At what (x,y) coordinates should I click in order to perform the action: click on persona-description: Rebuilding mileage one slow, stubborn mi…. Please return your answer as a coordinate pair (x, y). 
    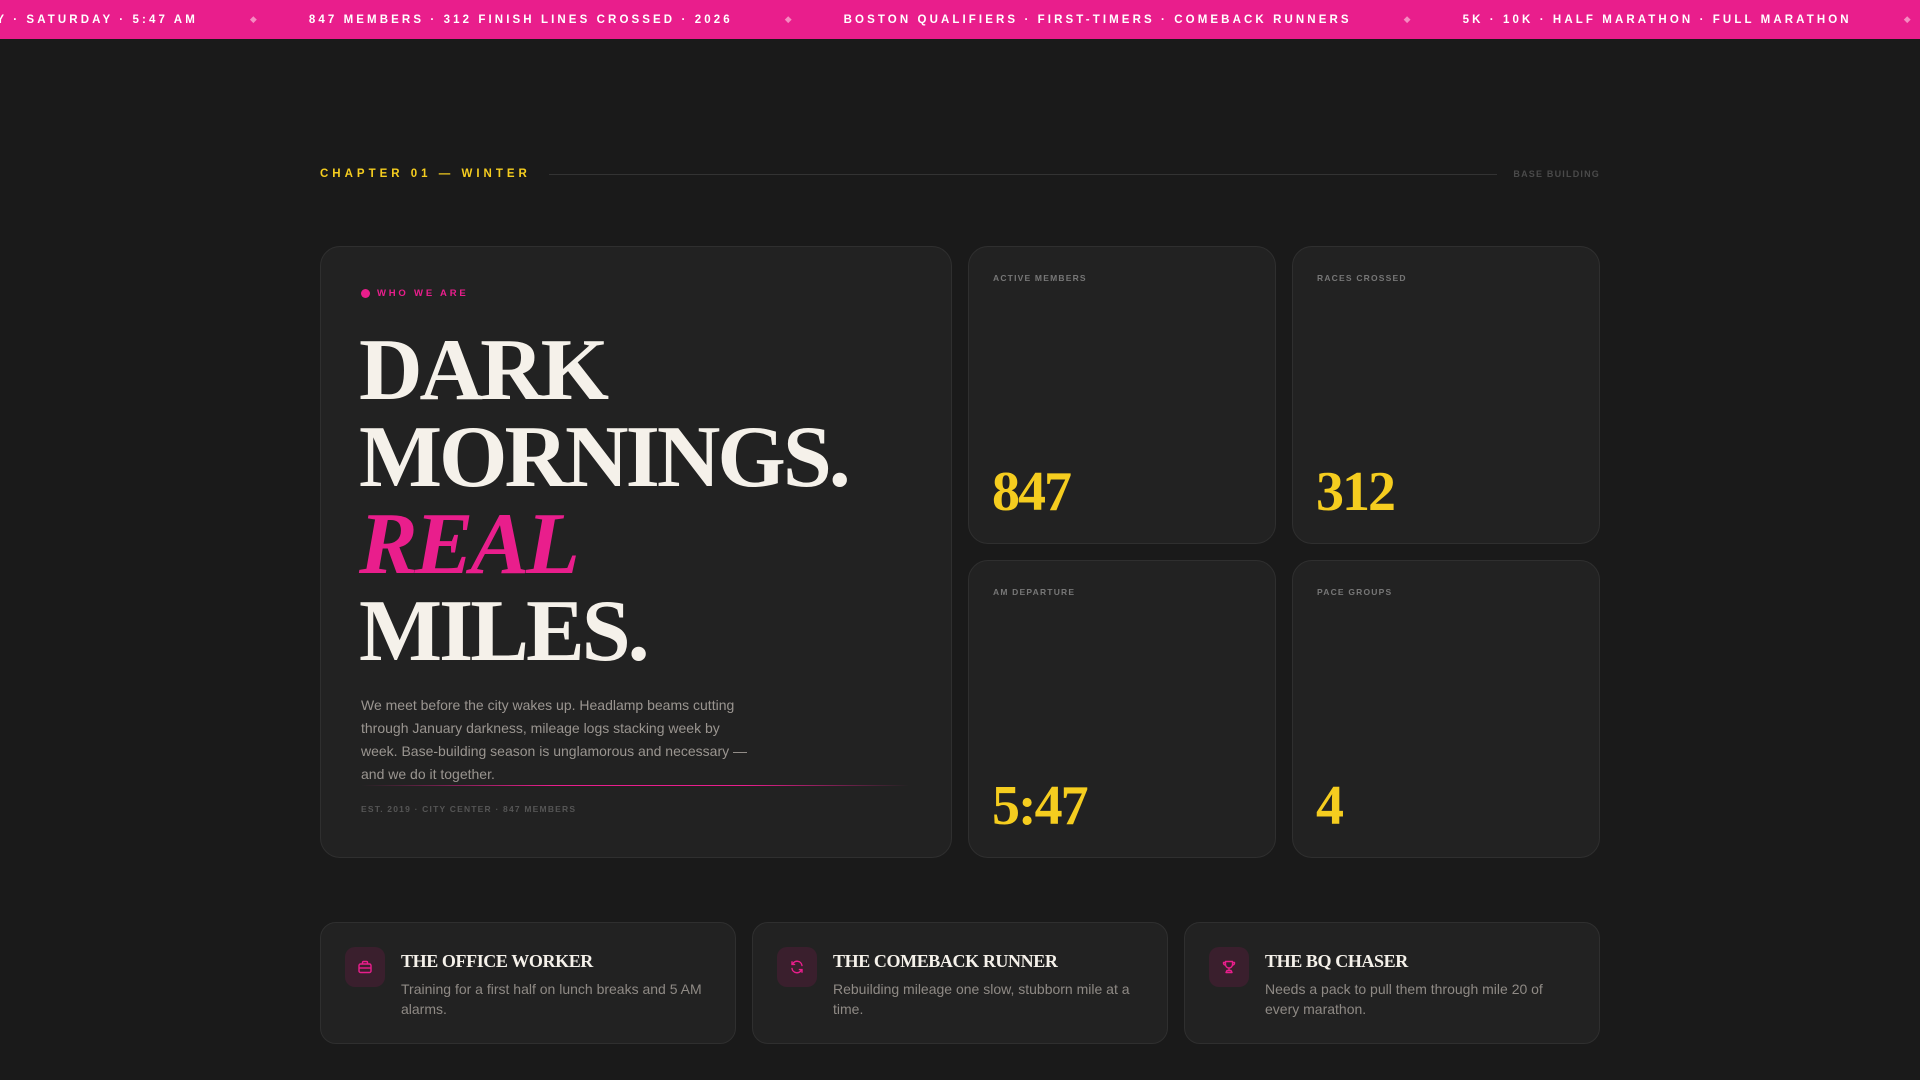
    Looking at the image, I should click on (981, 999).